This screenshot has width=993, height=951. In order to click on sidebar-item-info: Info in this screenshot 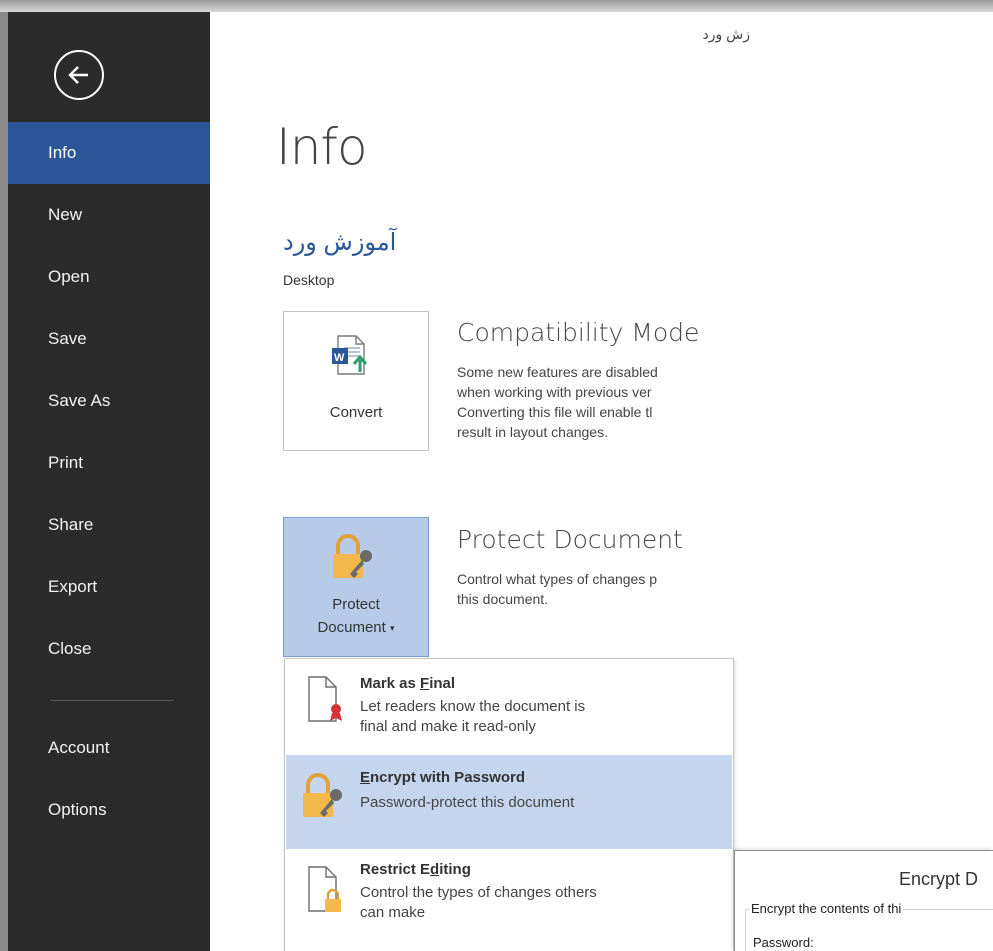, I will do `click(109, 153)`.